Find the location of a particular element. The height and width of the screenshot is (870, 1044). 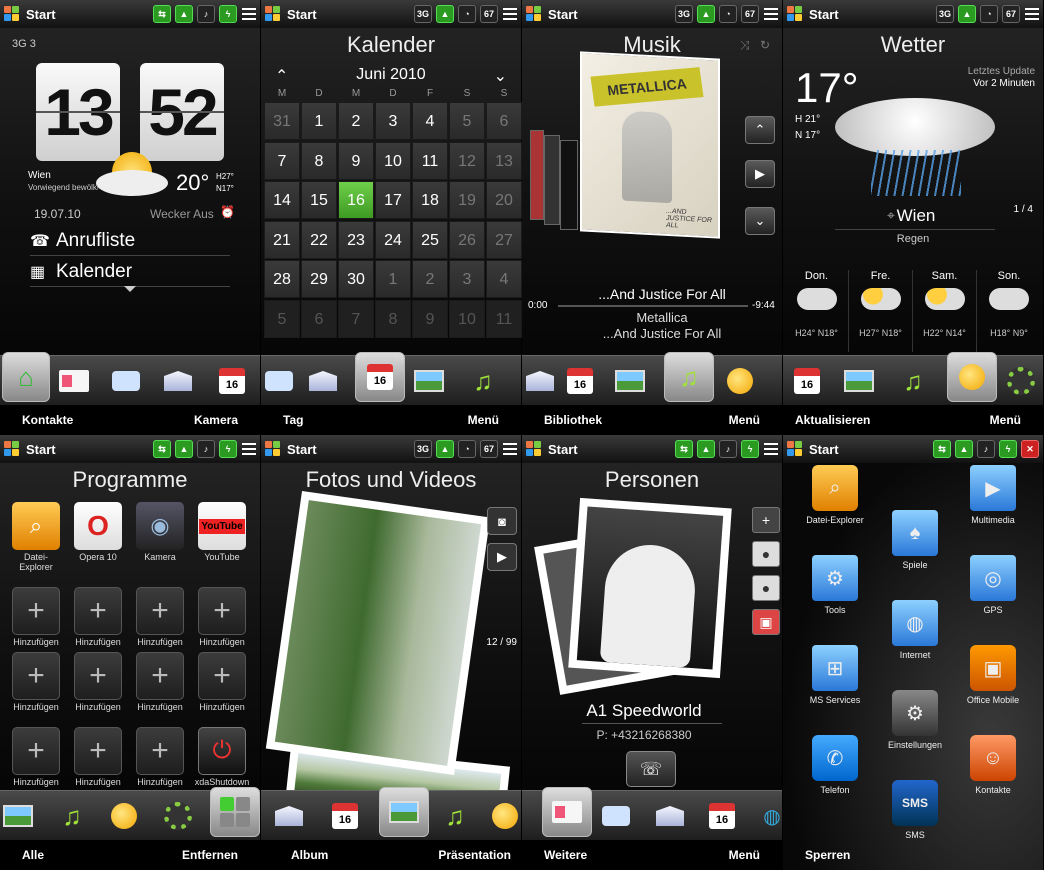

forecast-day: Fre. H27° N18° is located at coordinates (881, 311).